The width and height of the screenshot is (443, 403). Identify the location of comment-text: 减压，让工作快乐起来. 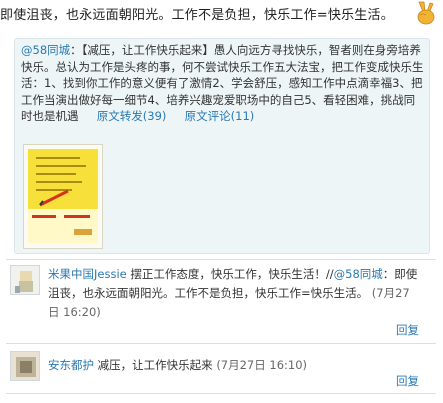
(155, 365).